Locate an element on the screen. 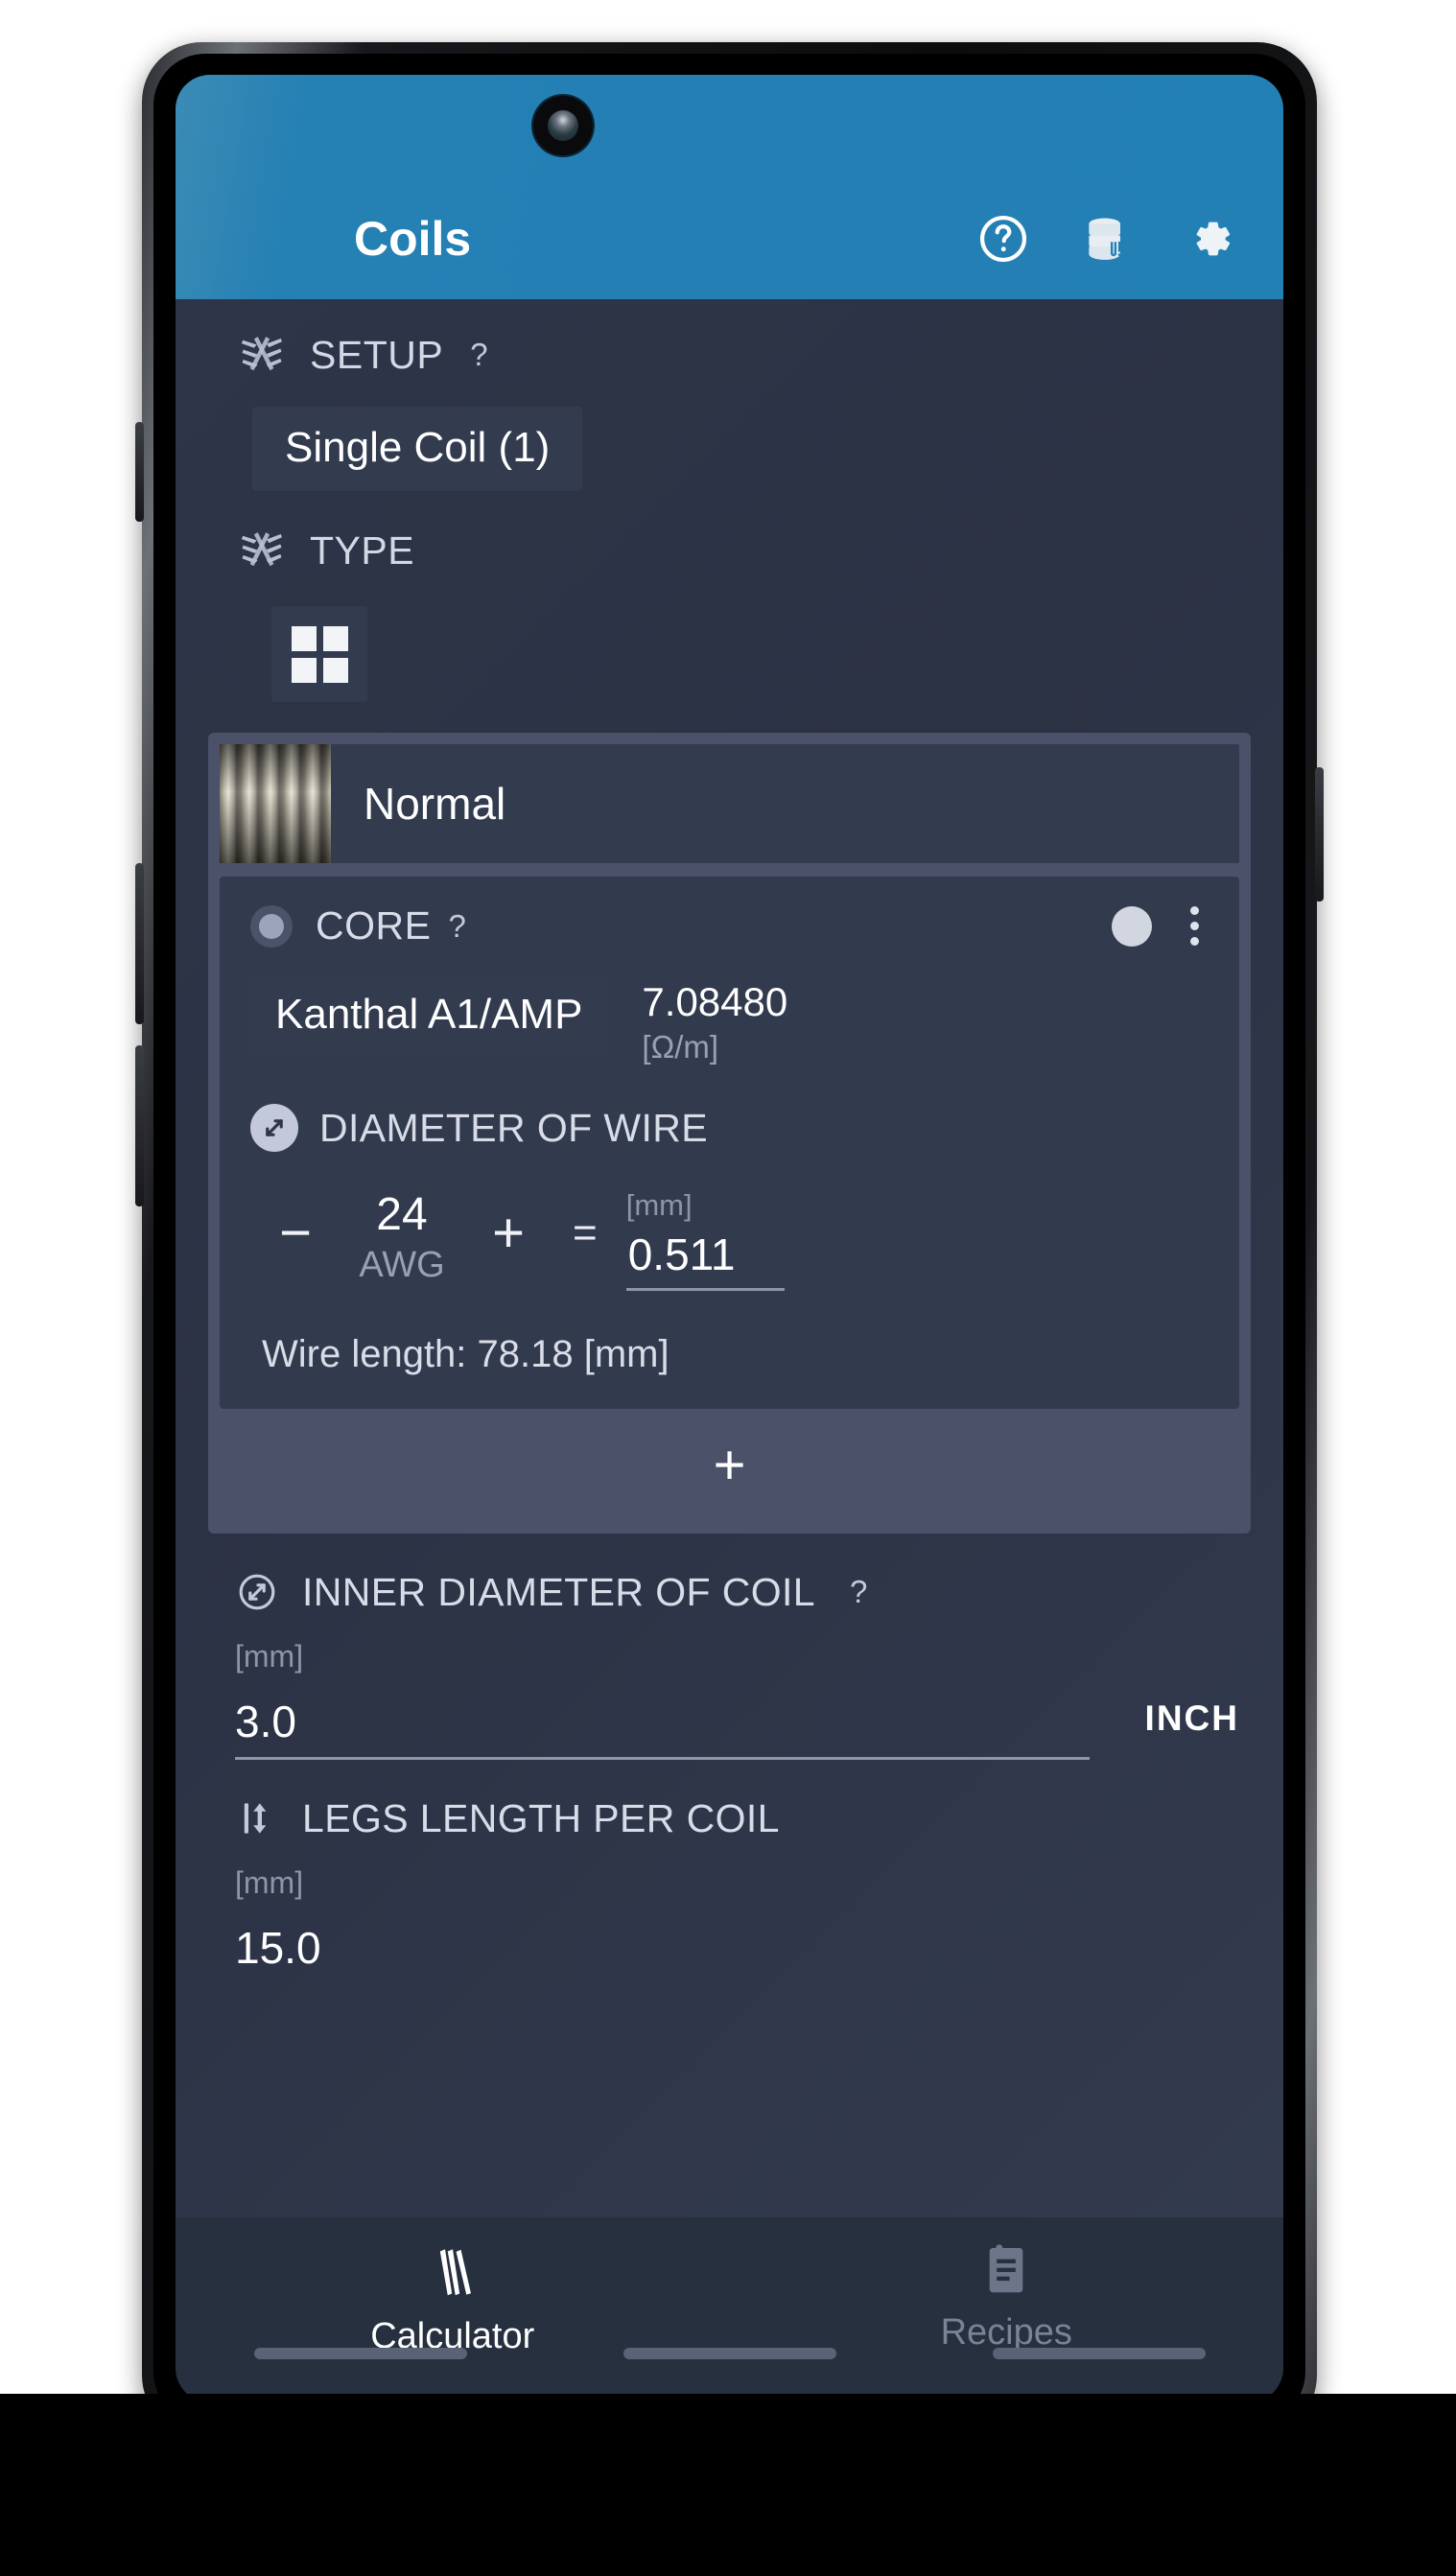 Image resolution: width=1456 pixels, height=2576 pixels. page-title: Coils is located at coordinates (413, 239).